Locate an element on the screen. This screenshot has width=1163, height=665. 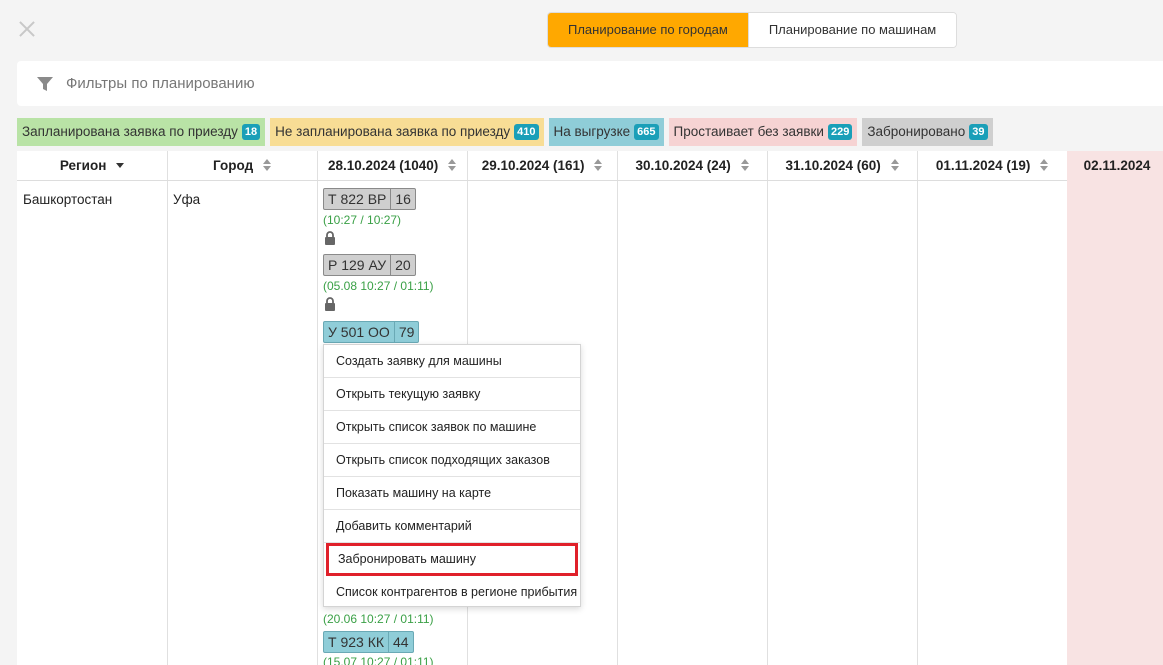
menu-item-show-on-map: Показать машину на карте is located at coordinates (452, 493).